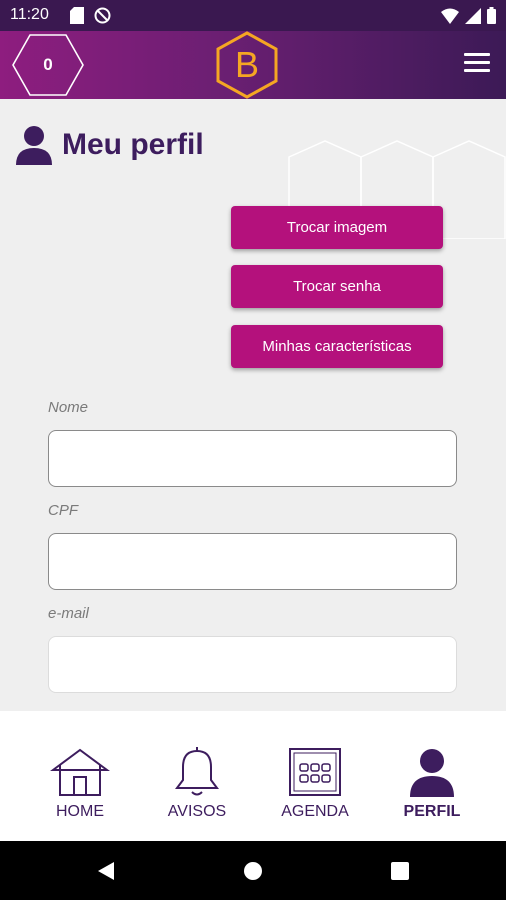  I want to click on system-nav-bar, so click(253, 870).